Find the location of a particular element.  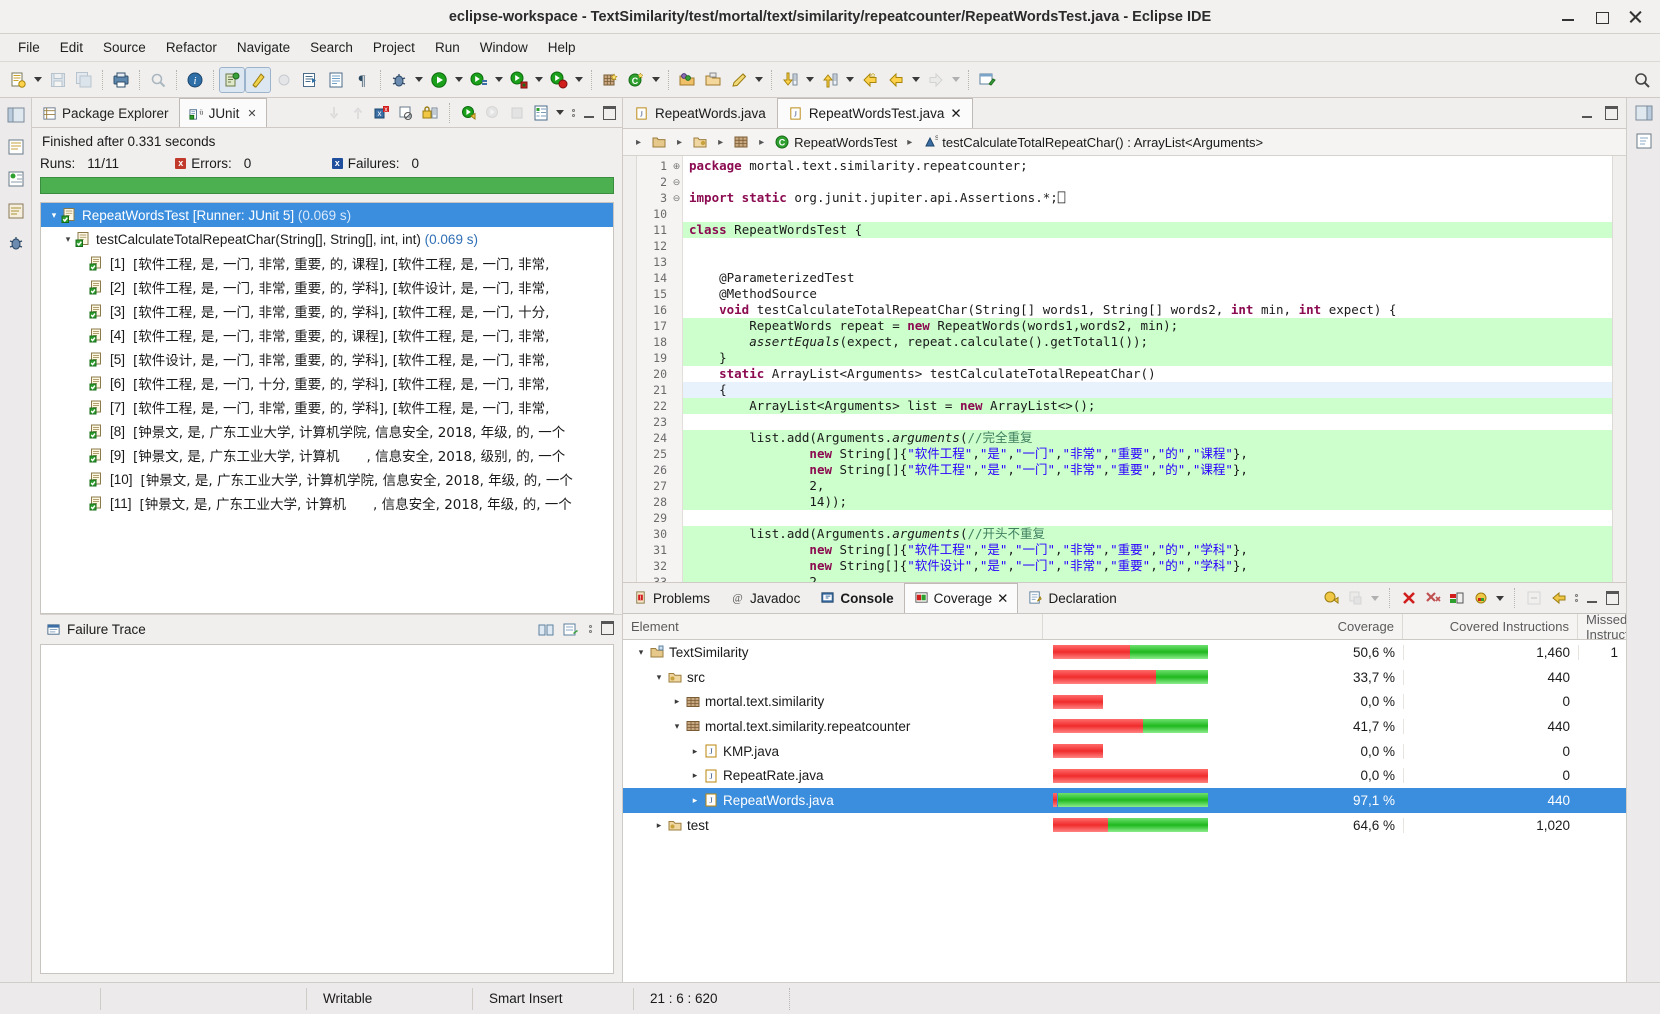

coverage-row: ▾ src 33,7 % 440 is located at coordinates (1124, 677).